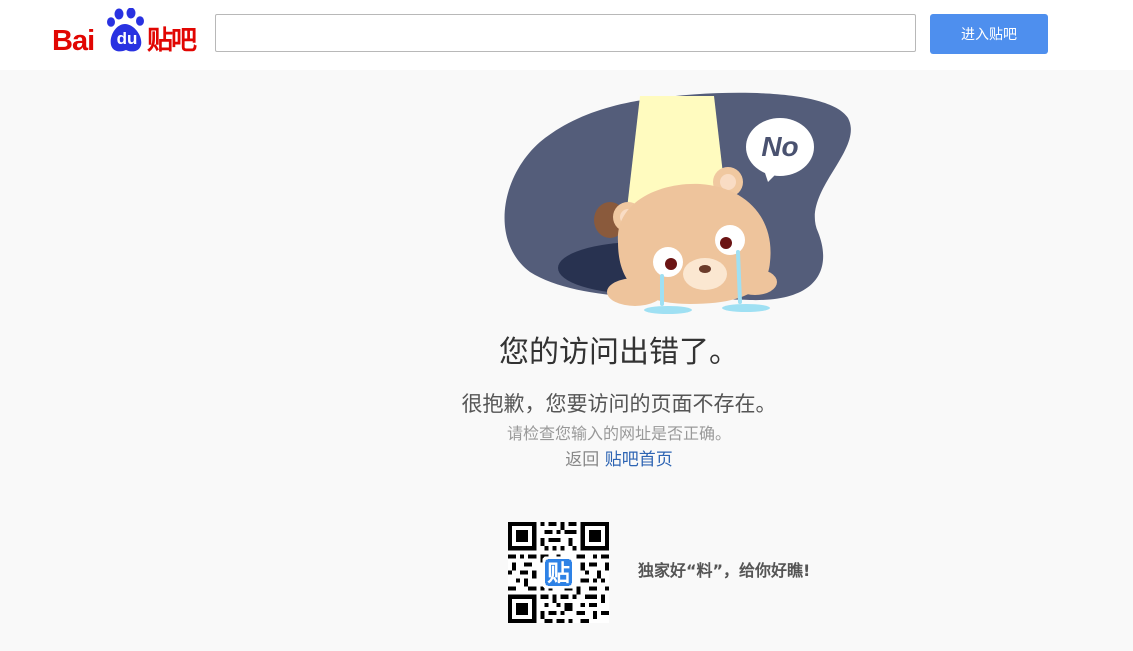 The height and width of the screenshot is (651, 1133). I want to click on qr-code: 贴, so click(558, 572).